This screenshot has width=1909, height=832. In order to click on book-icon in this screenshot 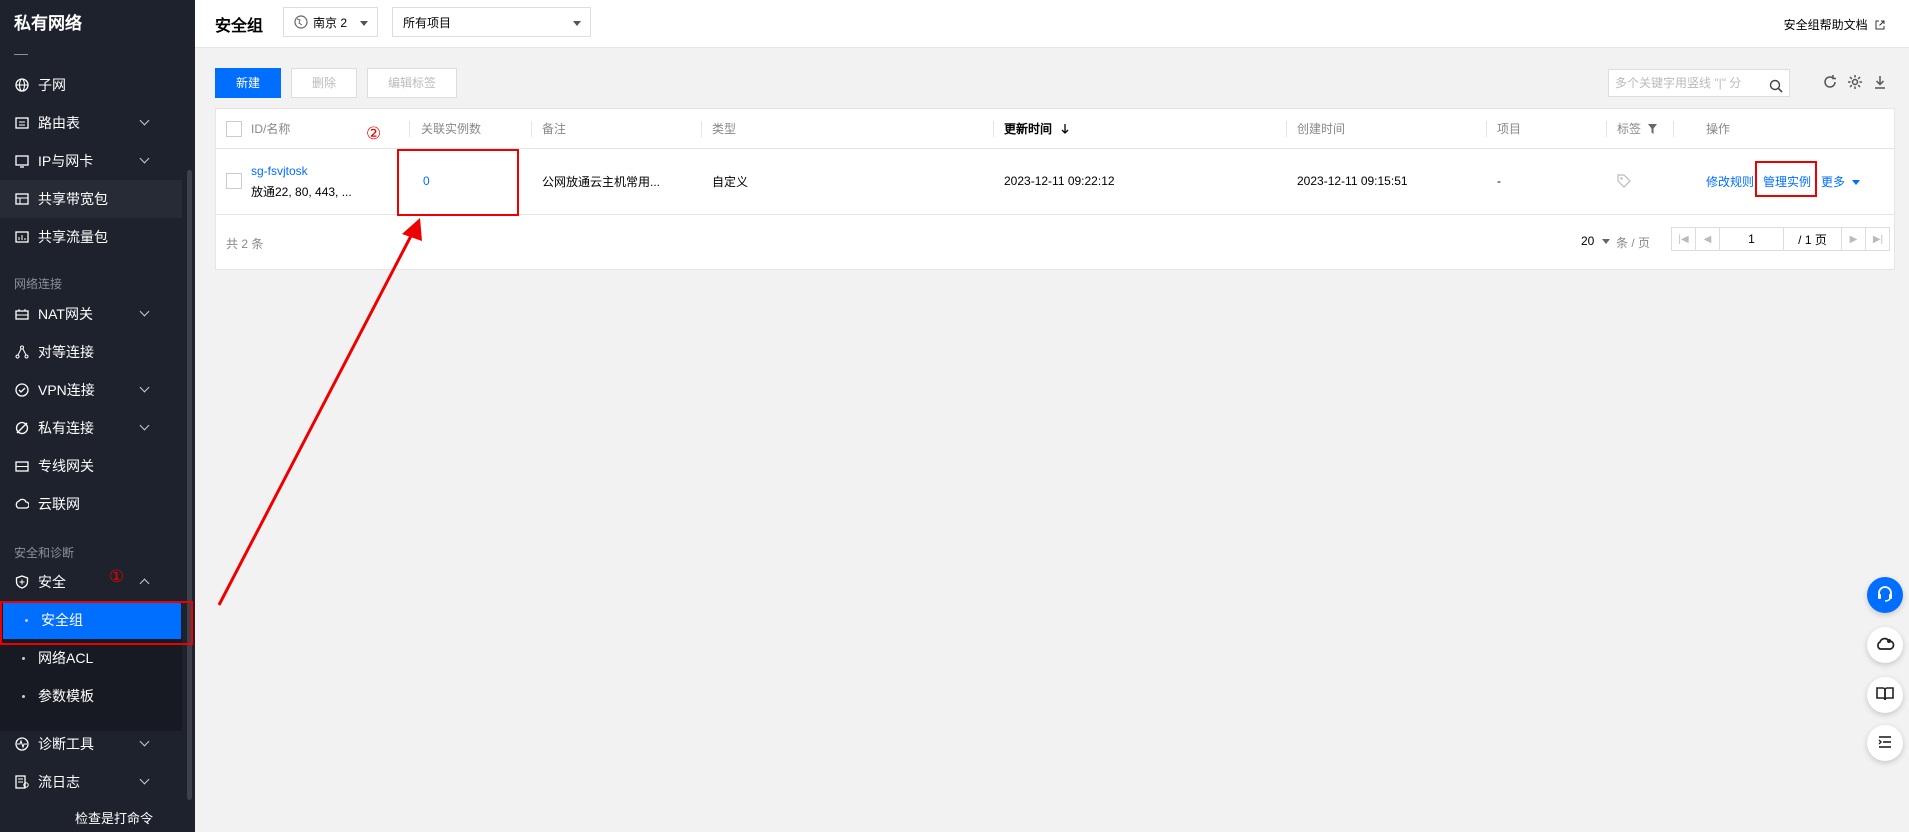, I will do `click(1885, 695)`.